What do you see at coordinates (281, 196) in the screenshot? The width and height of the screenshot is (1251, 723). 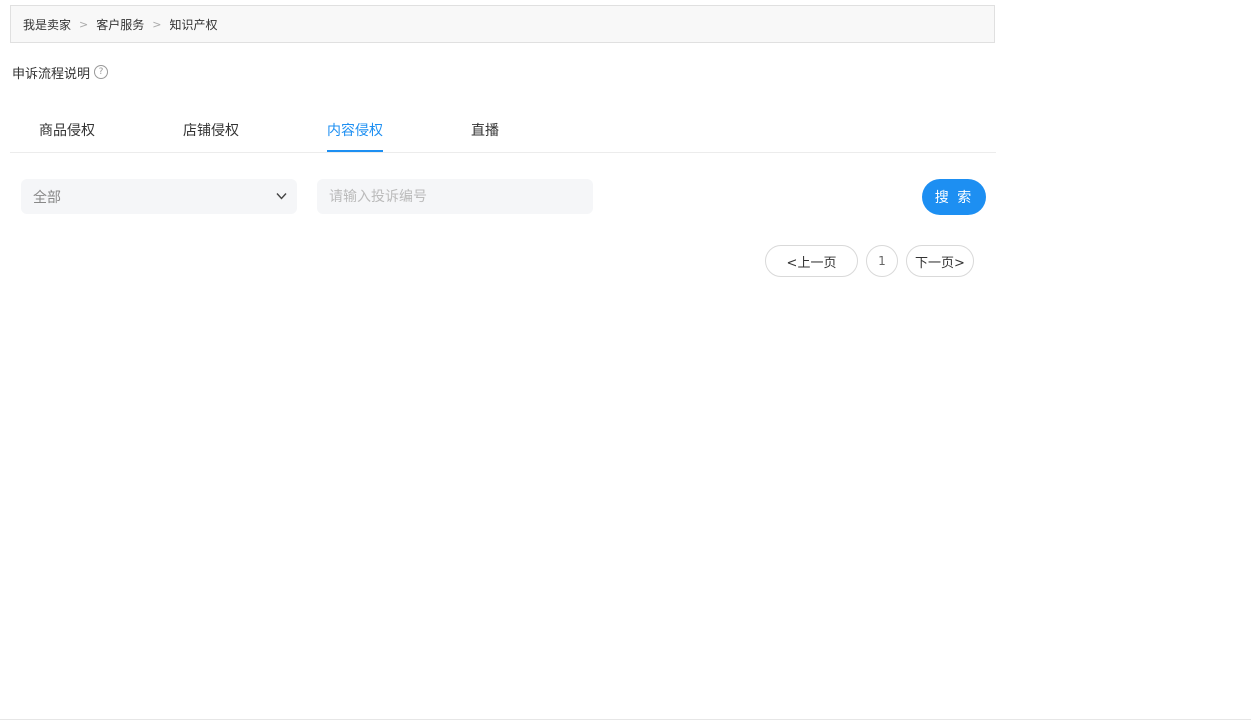 I see `chevron-down-icon` at bounding box center [281, 196].